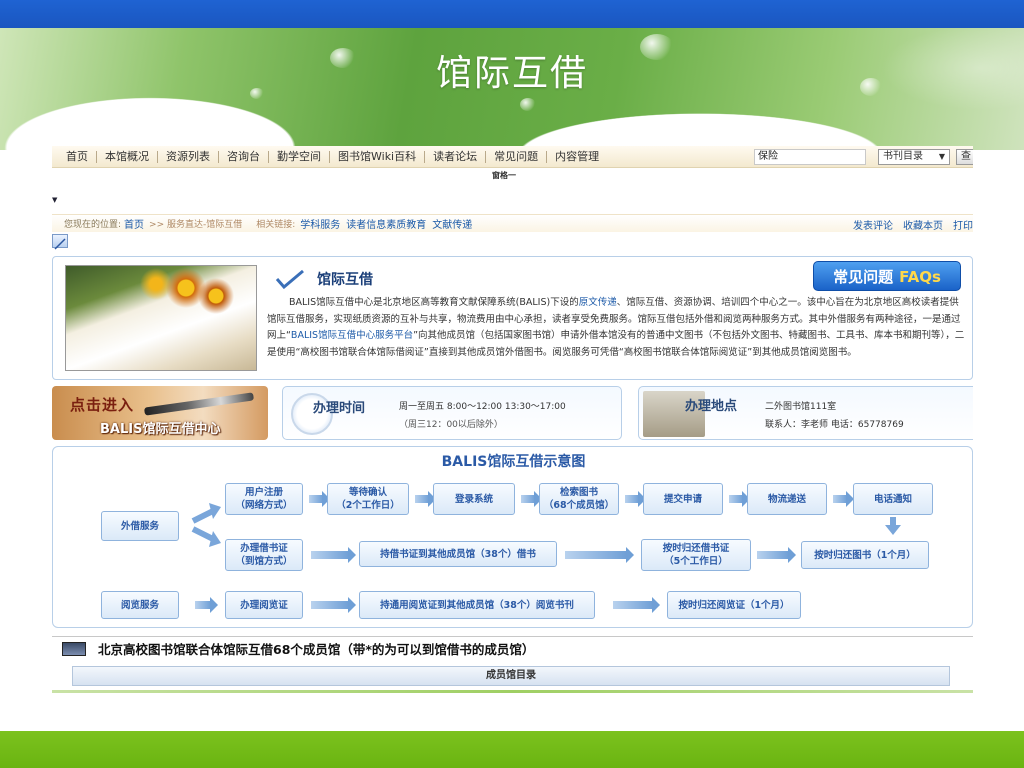  I want to click on nav-item-home: 首页, so click(74, 156).